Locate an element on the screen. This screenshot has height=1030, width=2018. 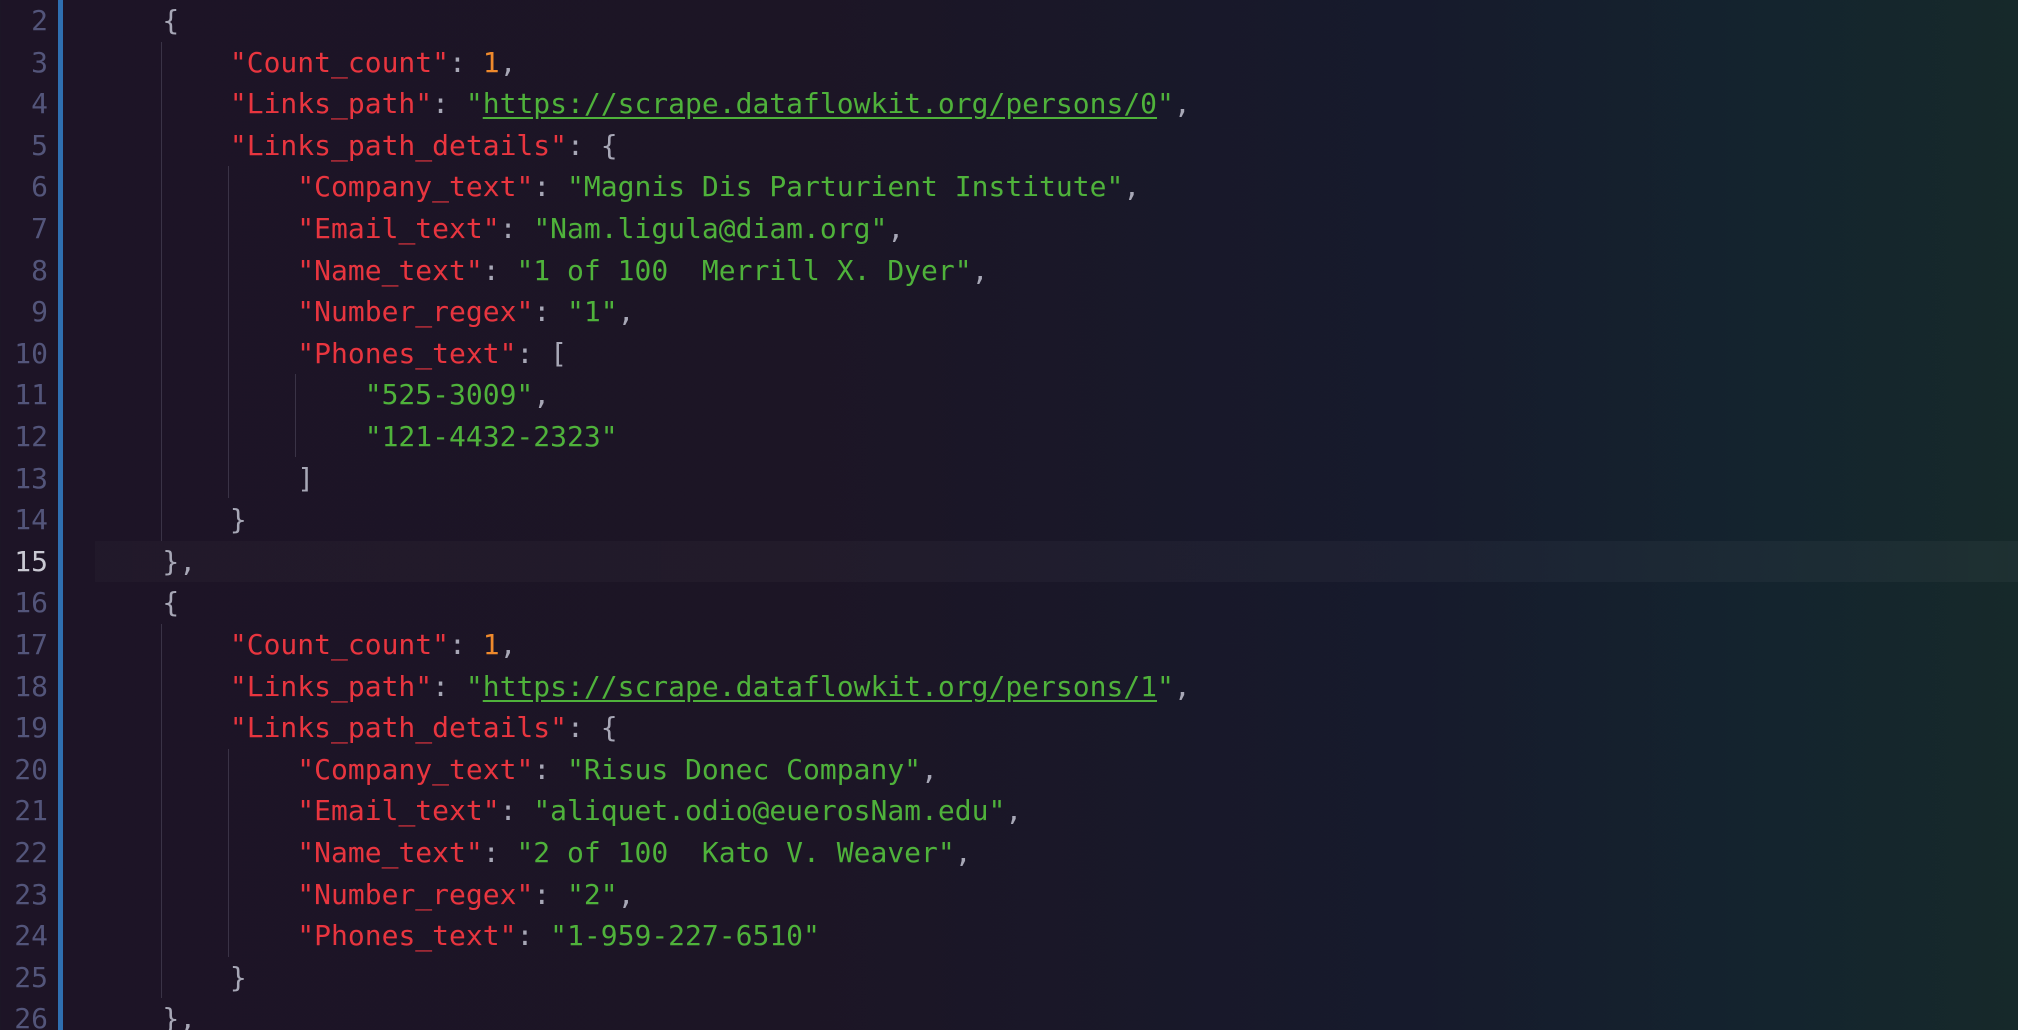
line-number: 25 is located at coordinates (31, 977).